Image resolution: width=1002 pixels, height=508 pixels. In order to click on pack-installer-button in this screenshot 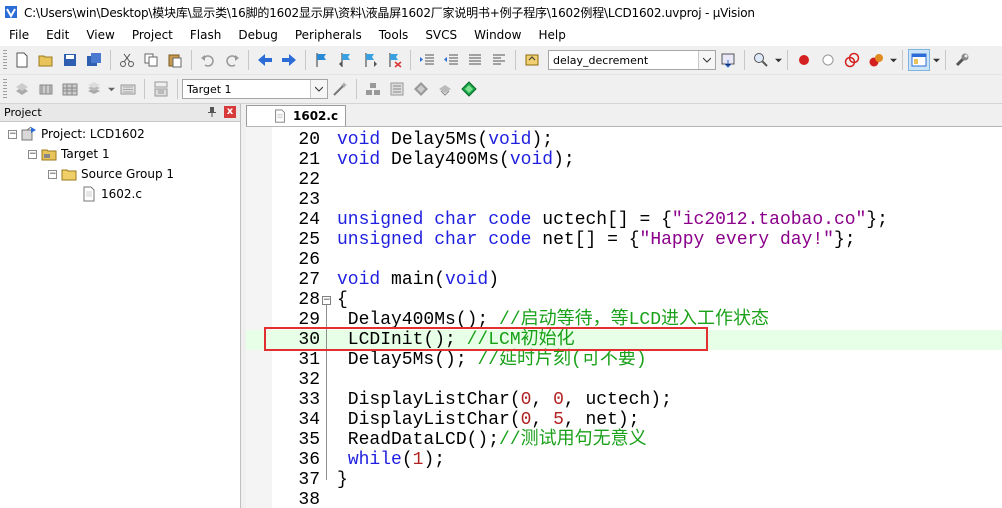, I will do `click(421, 89)`.